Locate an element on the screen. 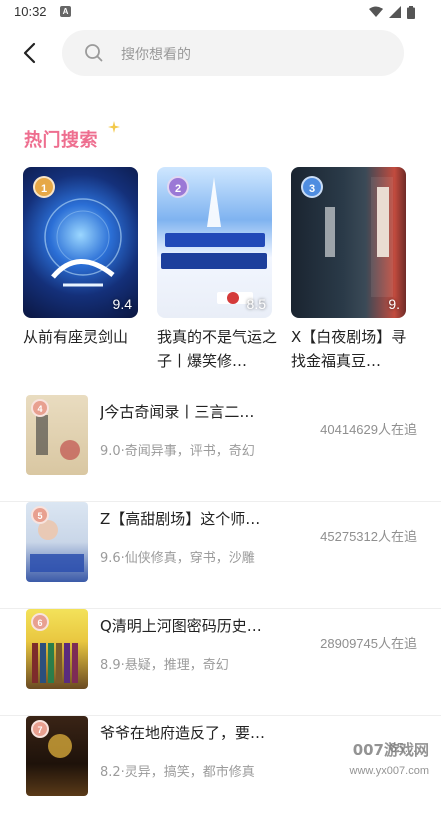  rank-badge: 2 is located at coordinates (178, 187).